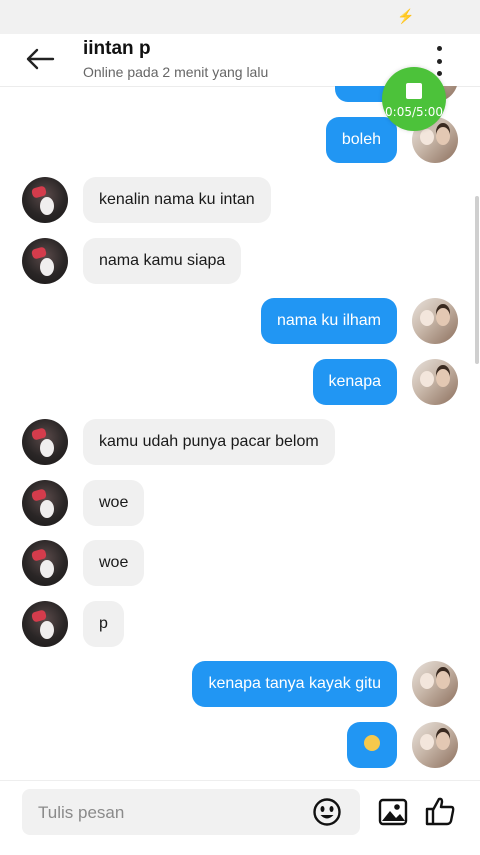  I want to click on contact-status: Online pada 2 menit yang lalu, so click(176, 72).